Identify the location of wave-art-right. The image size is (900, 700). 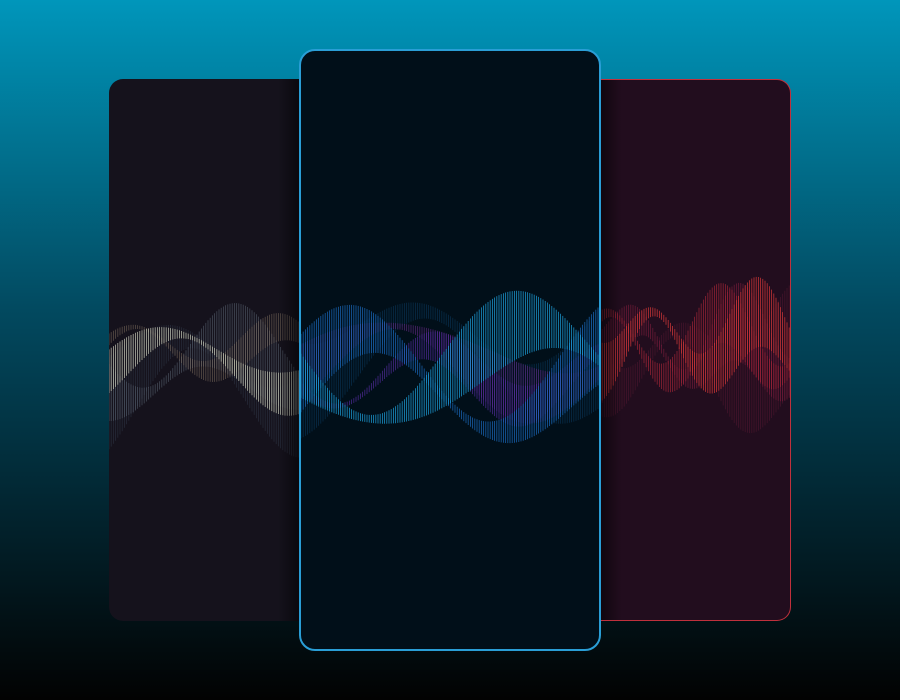
(695, 355).